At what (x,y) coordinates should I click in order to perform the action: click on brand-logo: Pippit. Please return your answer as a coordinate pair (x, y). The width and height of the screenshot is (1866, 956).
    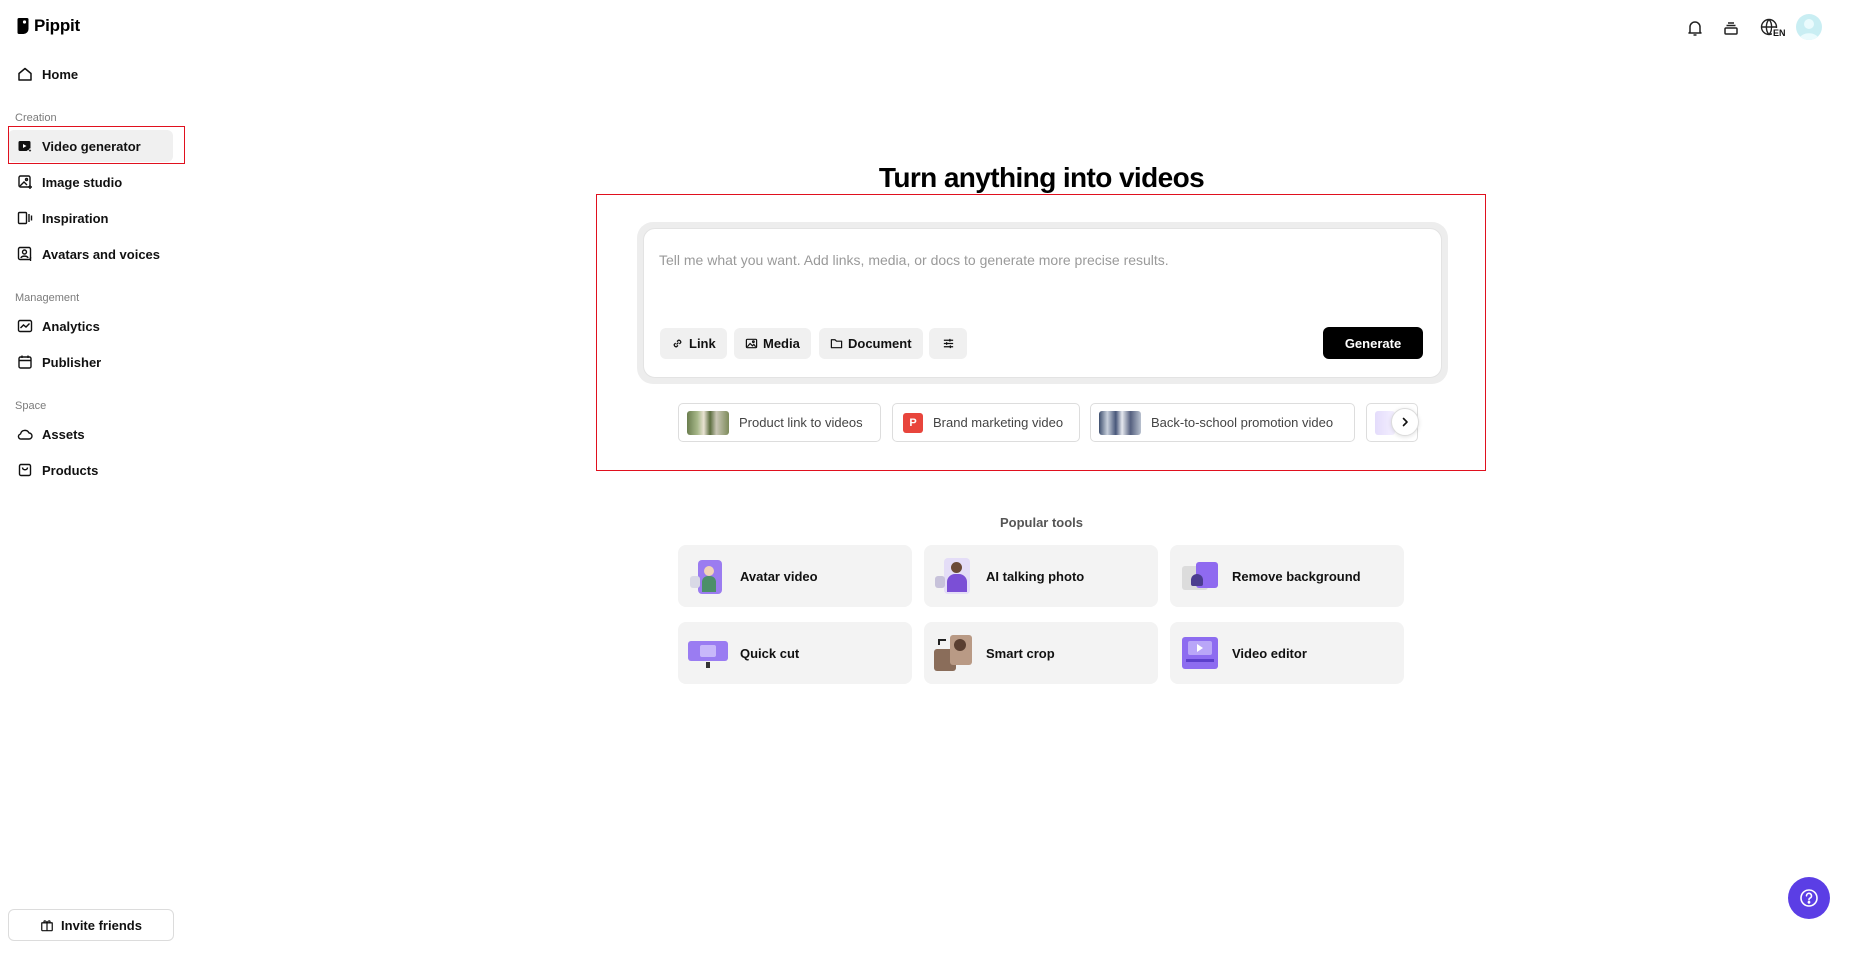
    Looking at the image, I should click on (48, 26).